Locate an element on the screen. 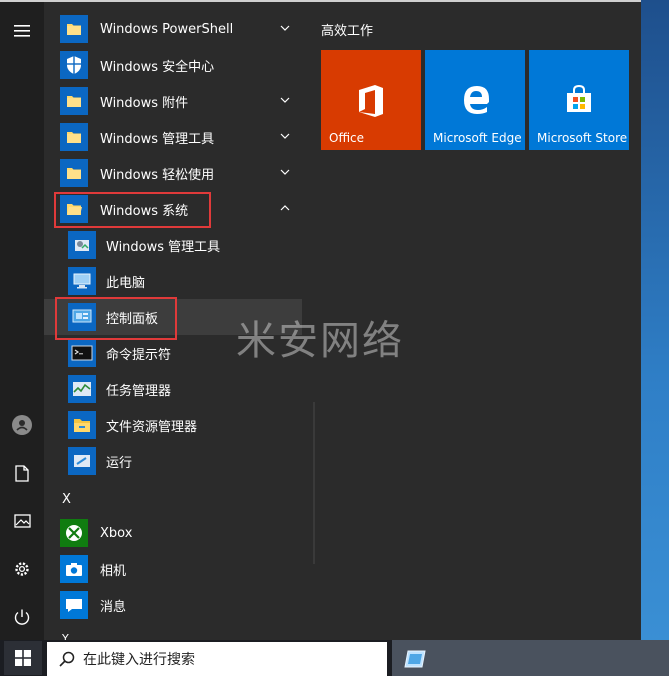  app-label: 此电脑 is located at coordinates (126, 283).